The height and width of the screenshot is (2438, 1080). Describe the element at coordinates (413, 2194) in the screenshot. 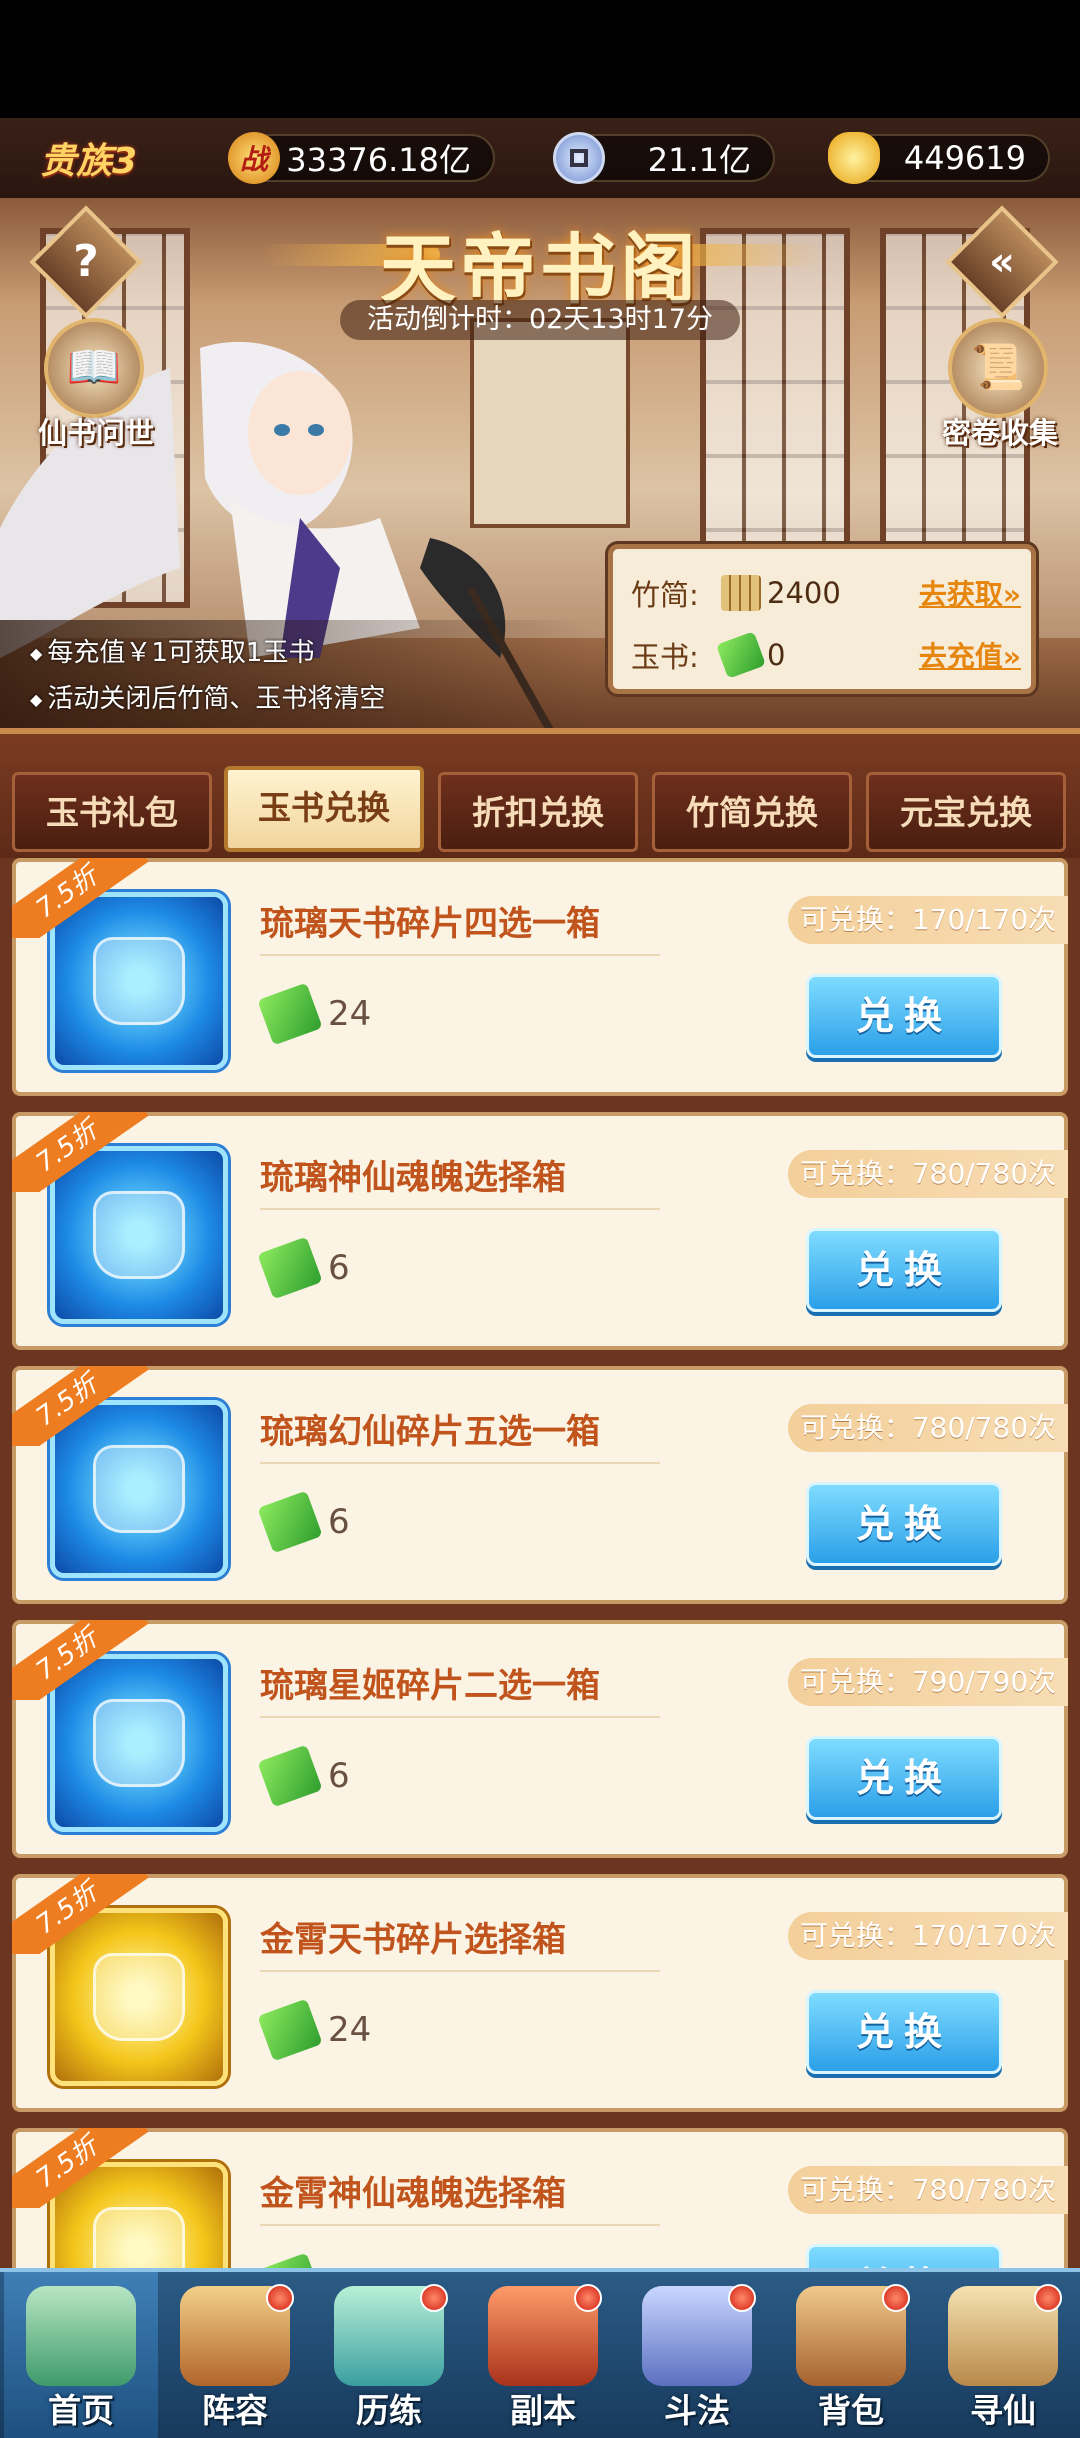

I see `item-name: 金霄神仙魂魄选择箱` at that location.